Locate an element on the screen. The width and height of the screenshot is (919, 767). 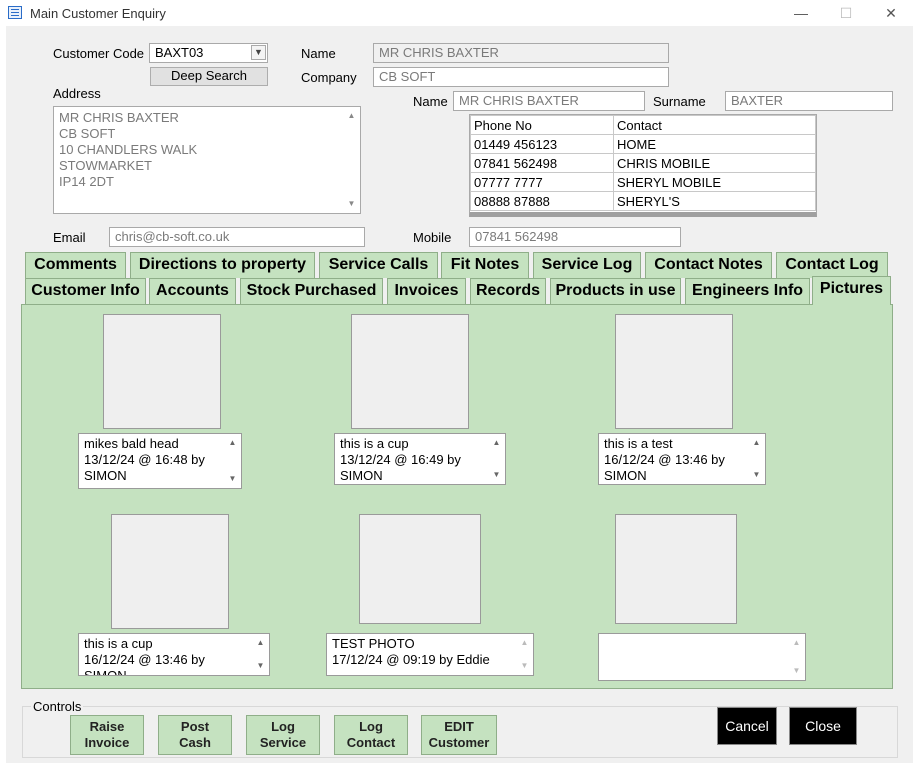
surname-field: BAXTER is located at coordinates (809, 101).